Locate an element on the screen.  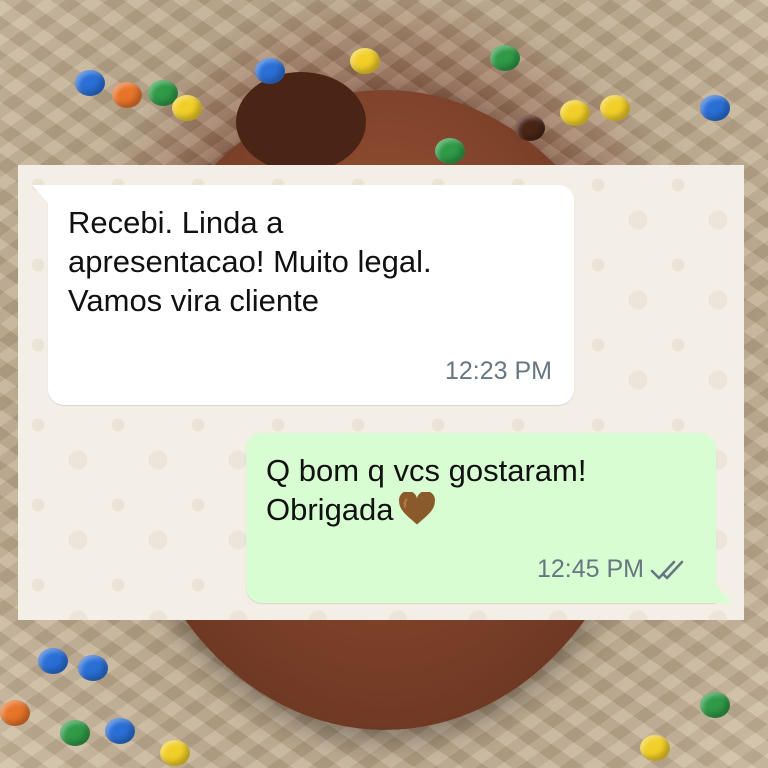
incoming-message-time: 12:23 PM is located at coordinates (498, 371).